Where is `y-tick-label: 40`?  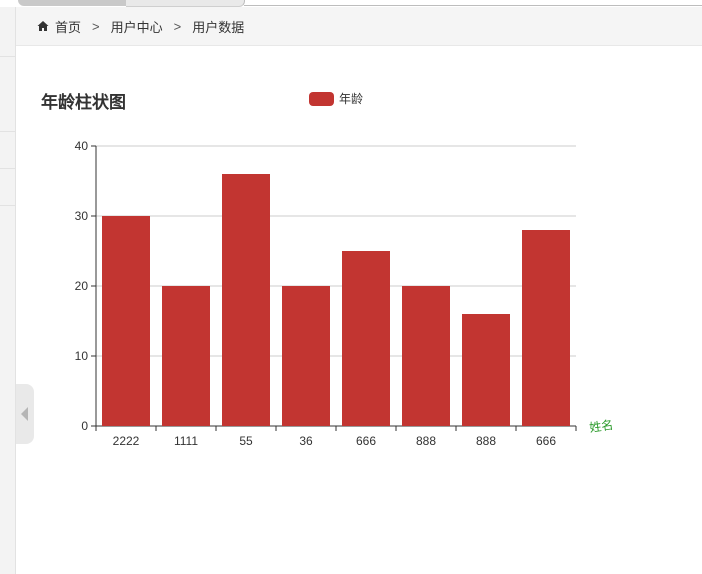
y-tick-label: 40 is located at coordinates (82, 146).